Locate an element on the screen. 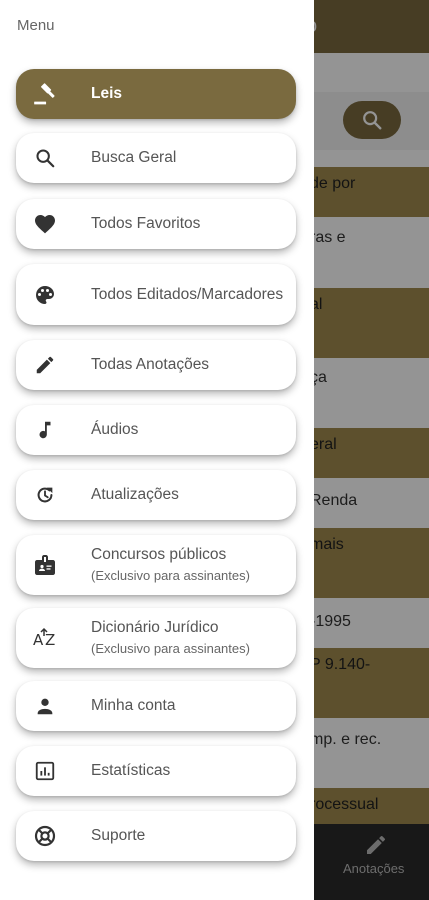  menu-item-label: Suporte is located at coordinates (118, 835).